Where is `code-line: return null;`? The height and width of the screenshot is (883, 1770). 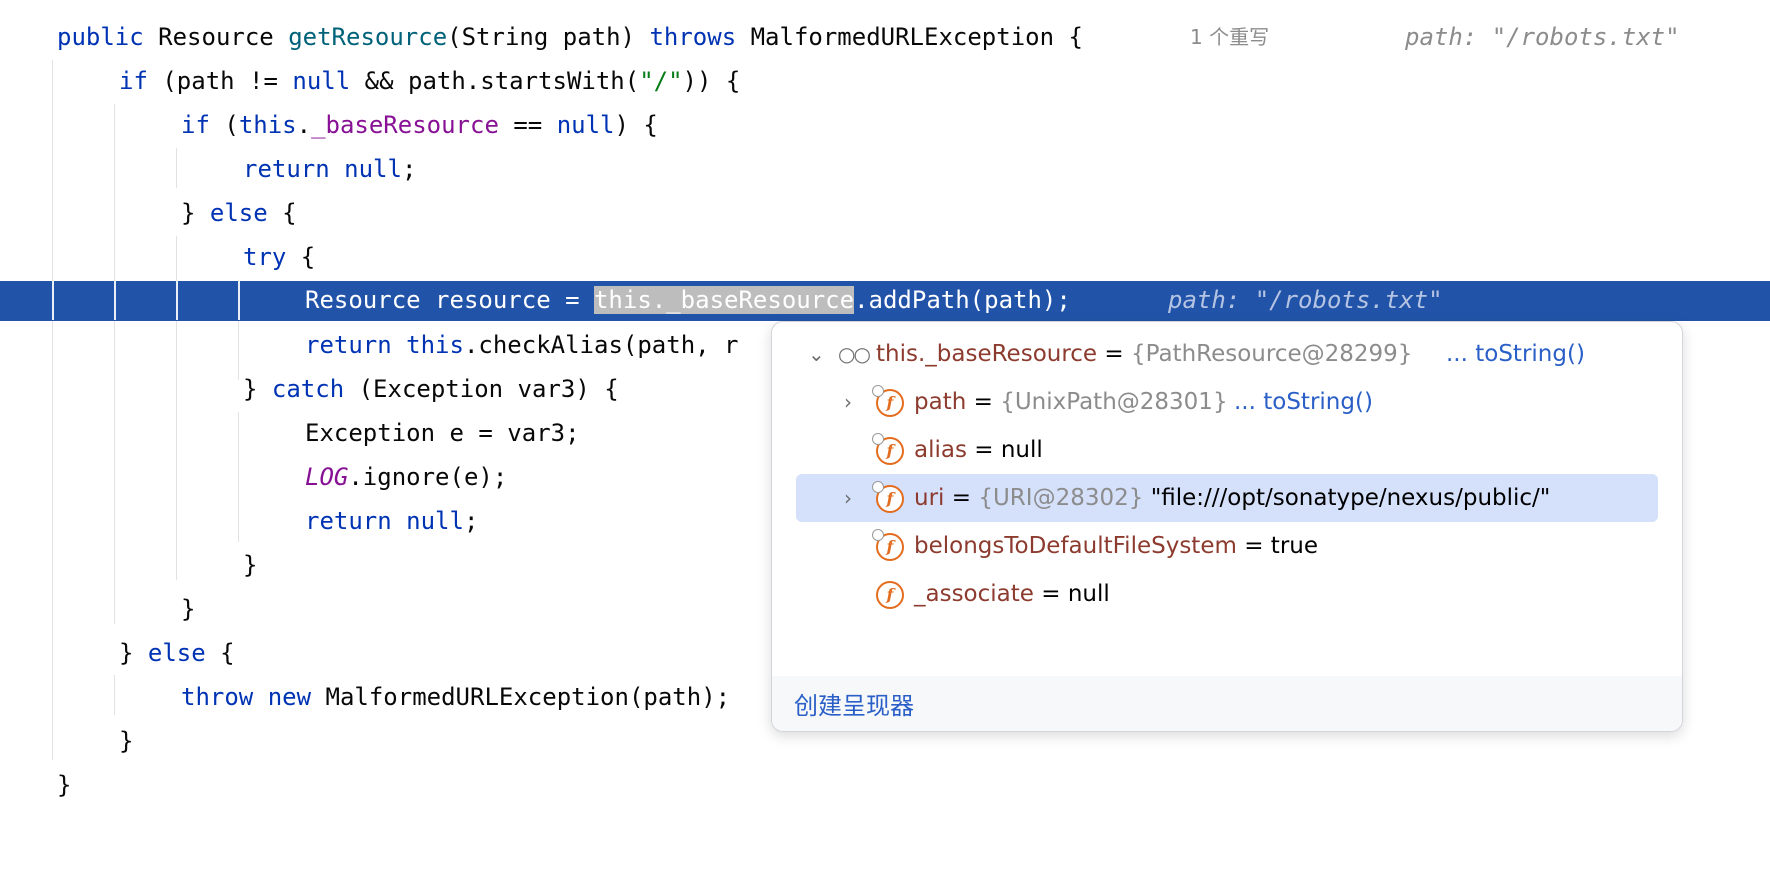
code-line: return null; is located at coordinates (885, 169).